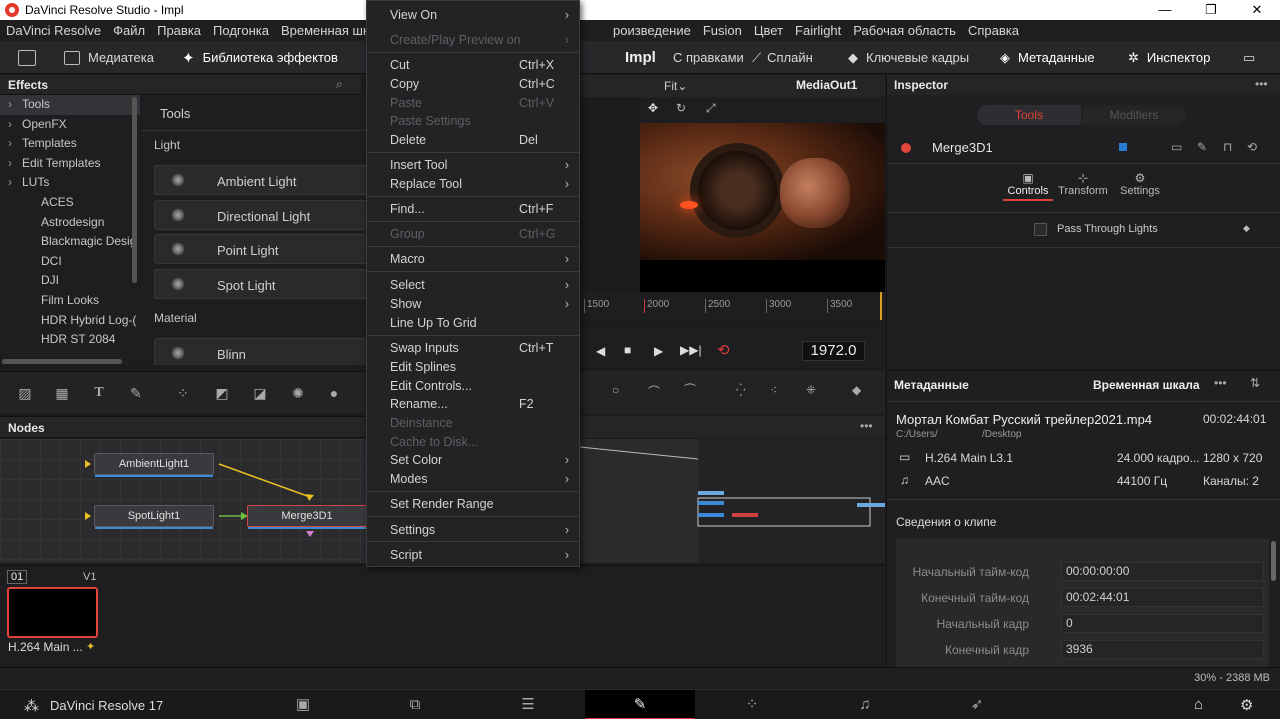 This screenshot has width=1280, height=719. What do you see at coordinates (653, 108) in the screenshot?
I see `move-icon: ✥` at bounding box center [653, 108].